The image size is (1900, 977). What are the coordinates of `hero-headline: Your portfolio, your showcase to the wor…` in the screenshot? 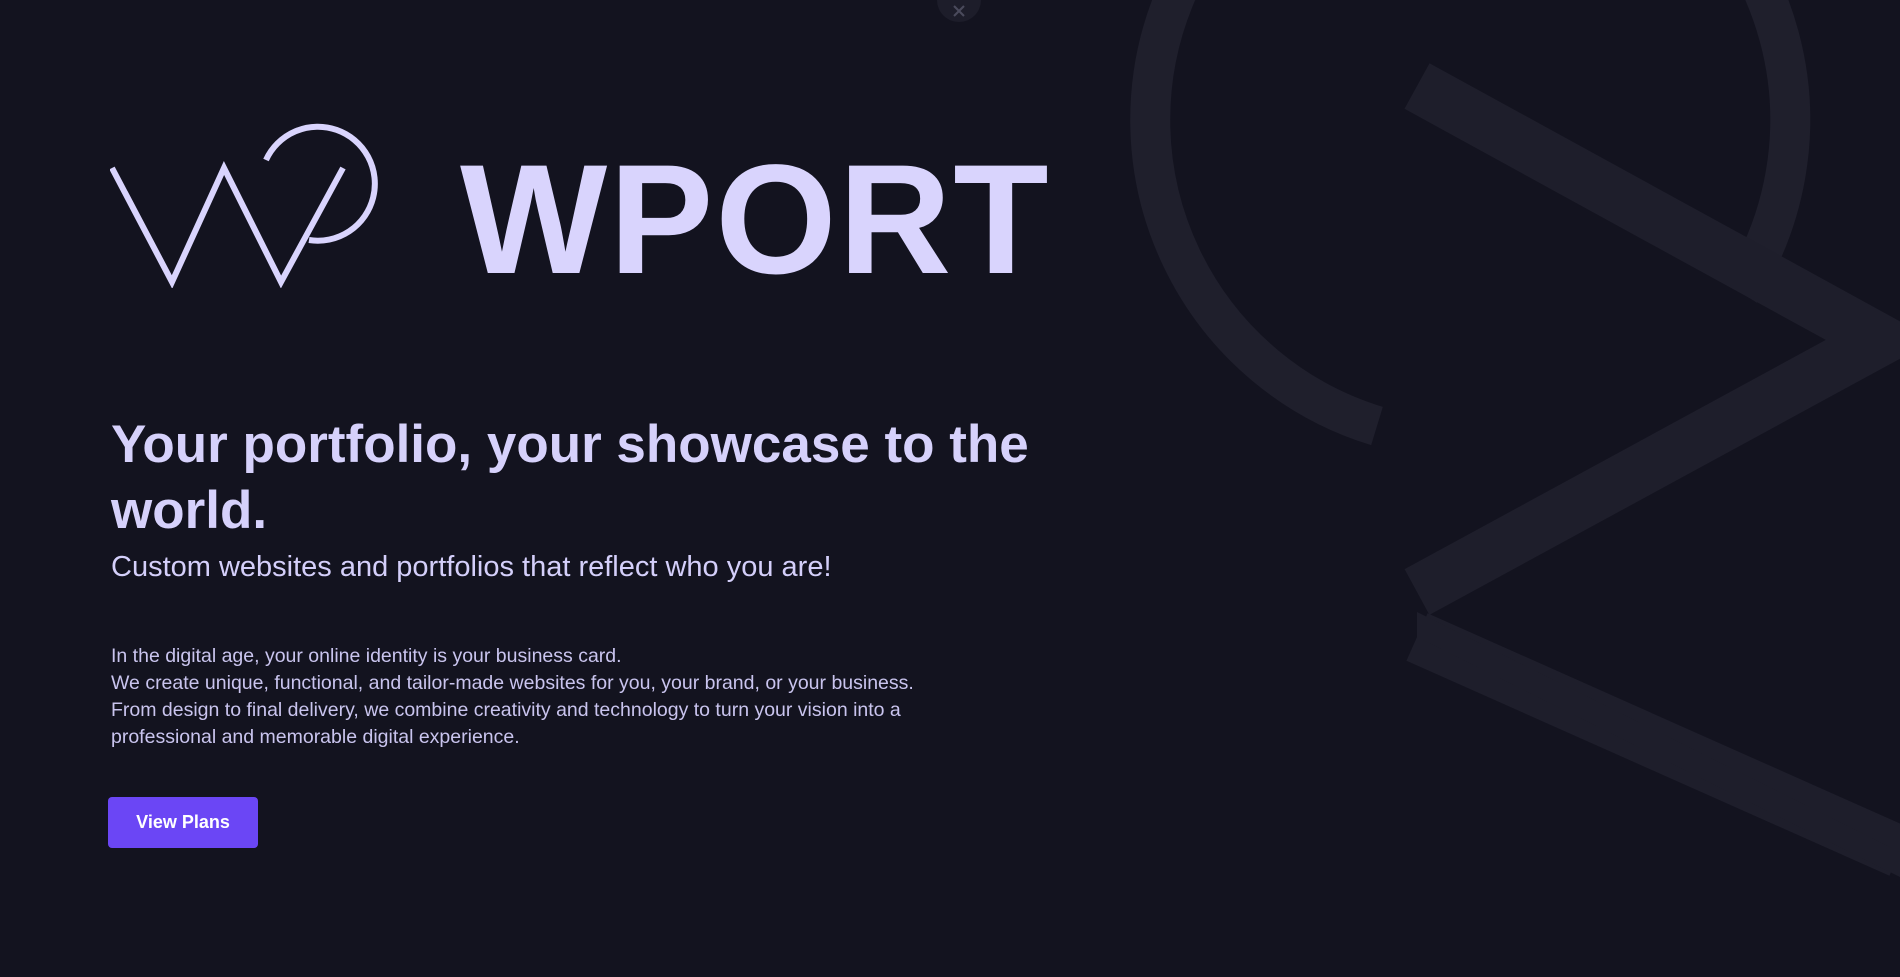 It's located at (570, 477).